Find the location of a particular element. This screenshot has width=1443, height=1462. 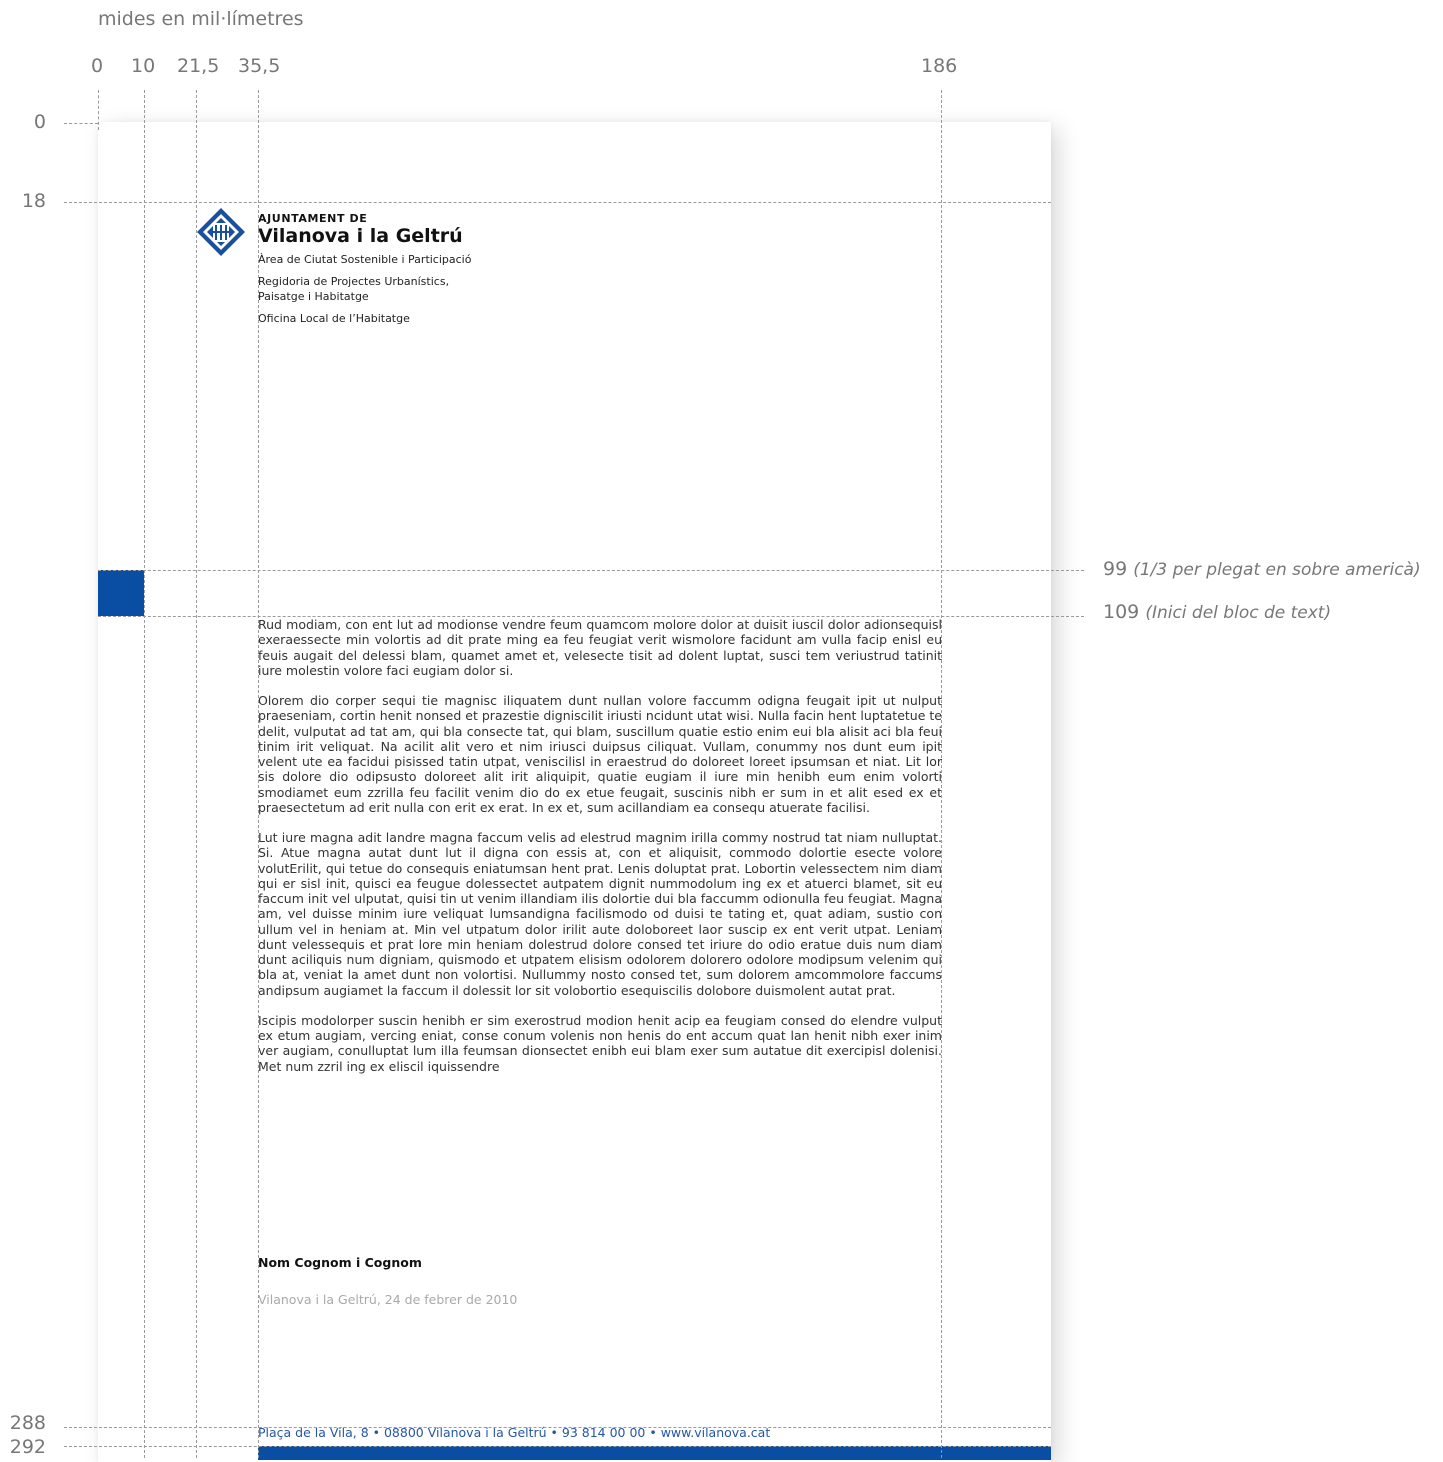

org-prefix: AJUNTAMENT DE is located at coordinates (313, 218).